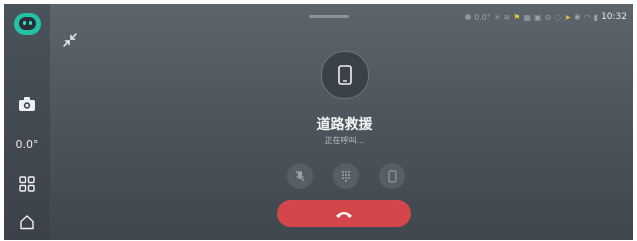 This screenshot has height=241, width=637. I want to click on mute-button, so click(300, 176).